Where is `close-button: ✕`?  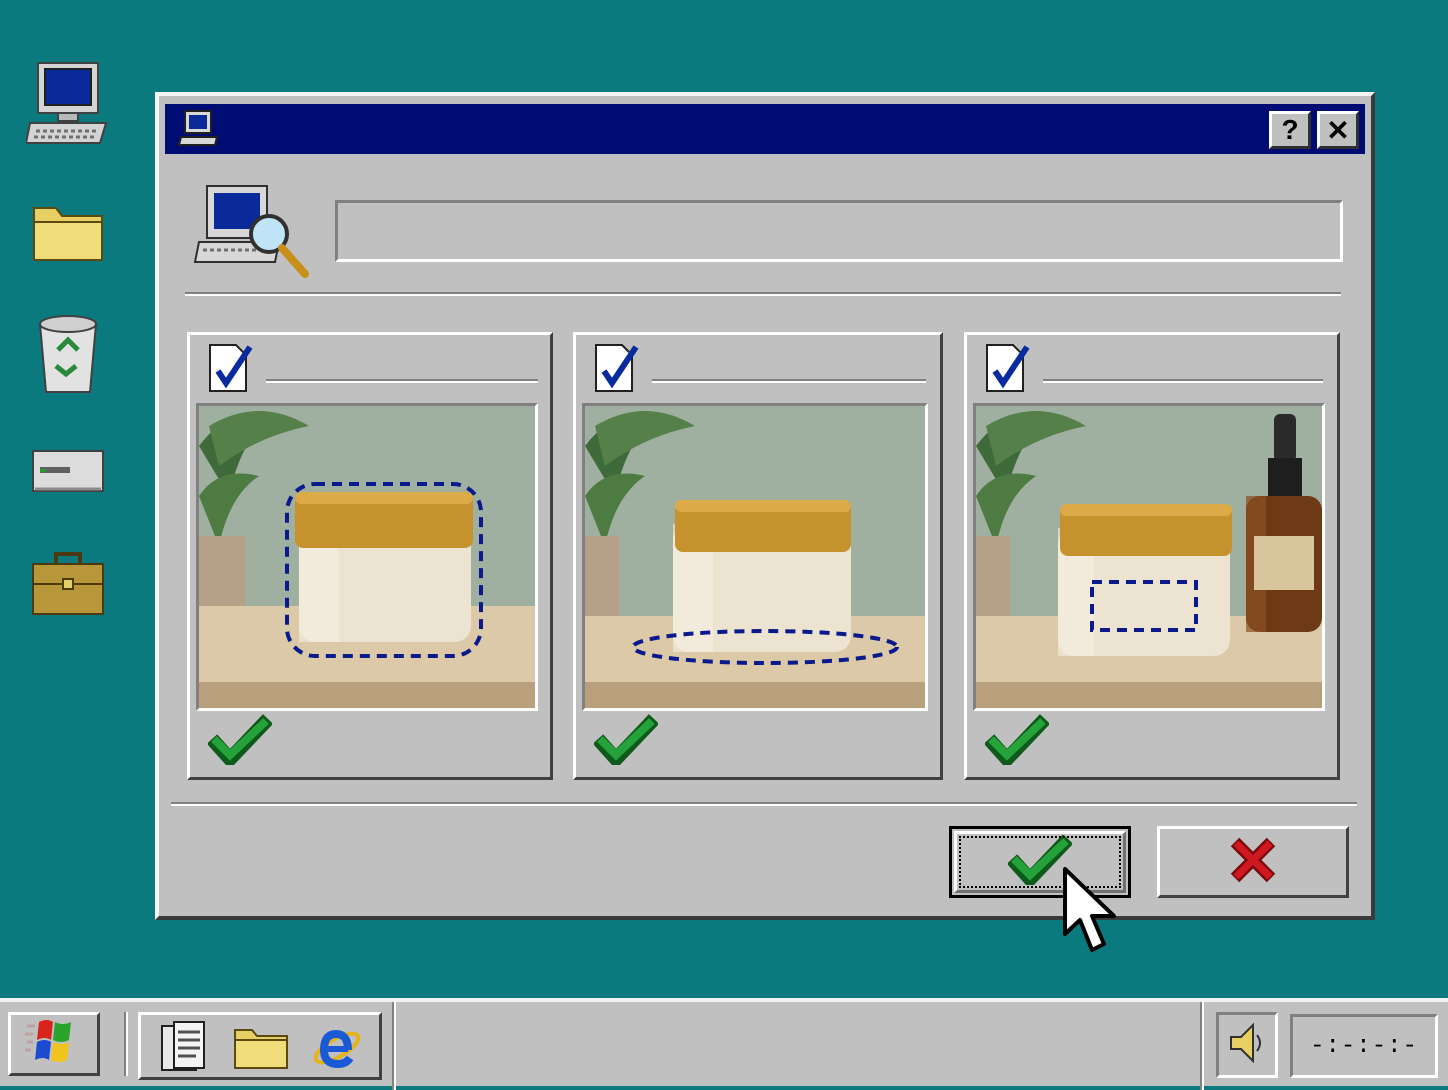
close-button: ✕ is located at coordinates (1338, 130).